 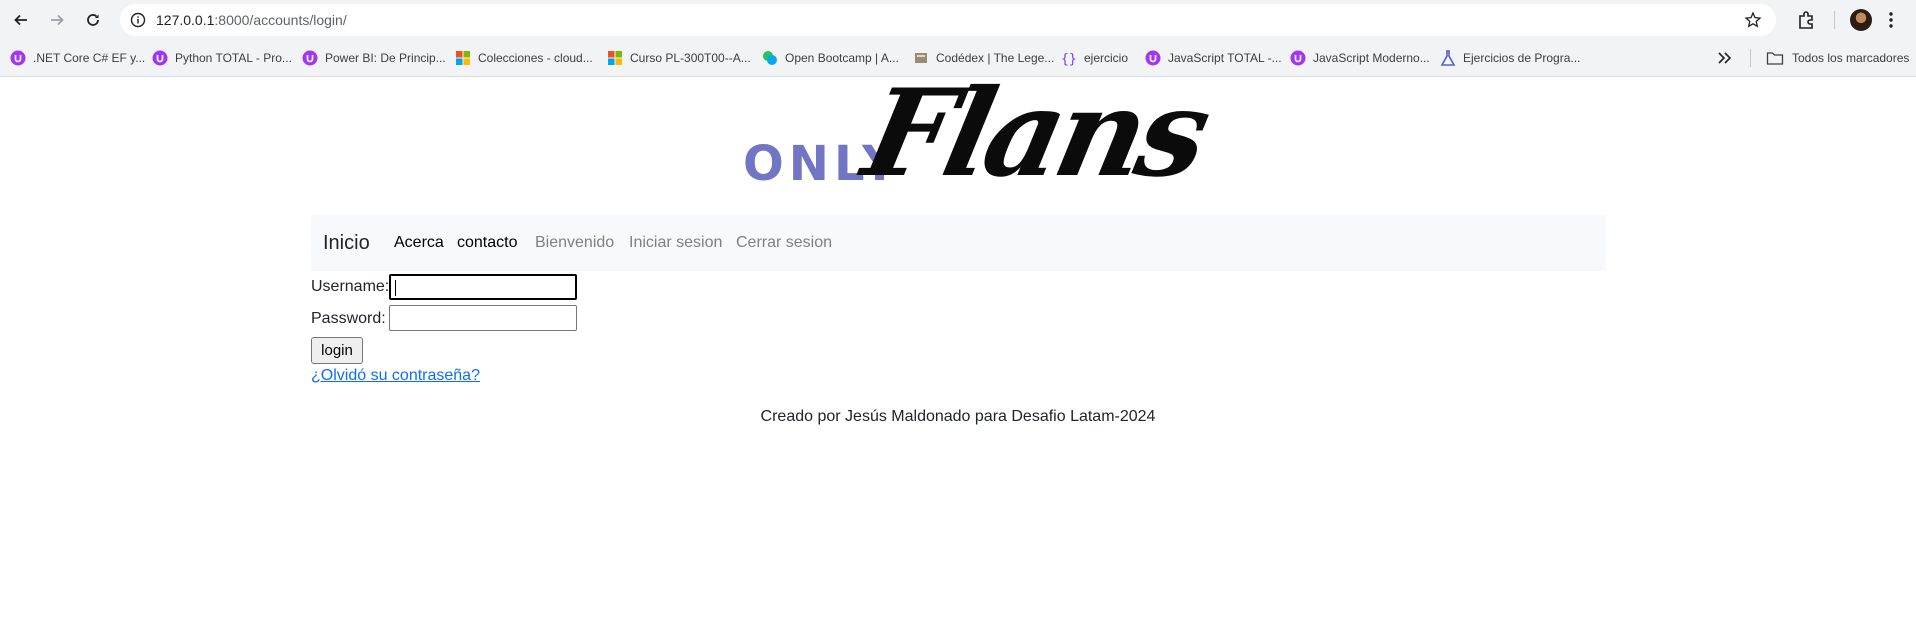 I want to click on all-bookmarks-label: Todos los marcadores, so click(x=1851, y=58).